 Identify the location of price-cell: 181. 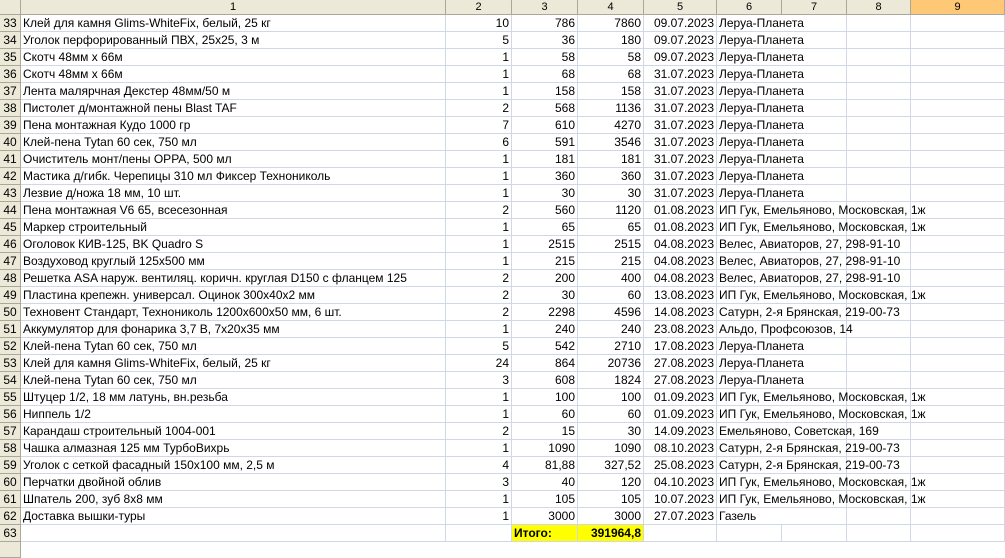
(545, 159).